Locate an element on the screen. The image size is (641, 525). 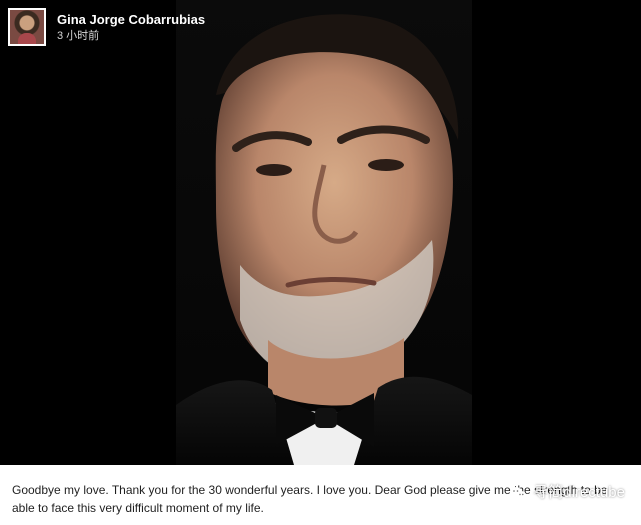
post-timestamp: 3 小时前 is located at coordinates (131, 36).